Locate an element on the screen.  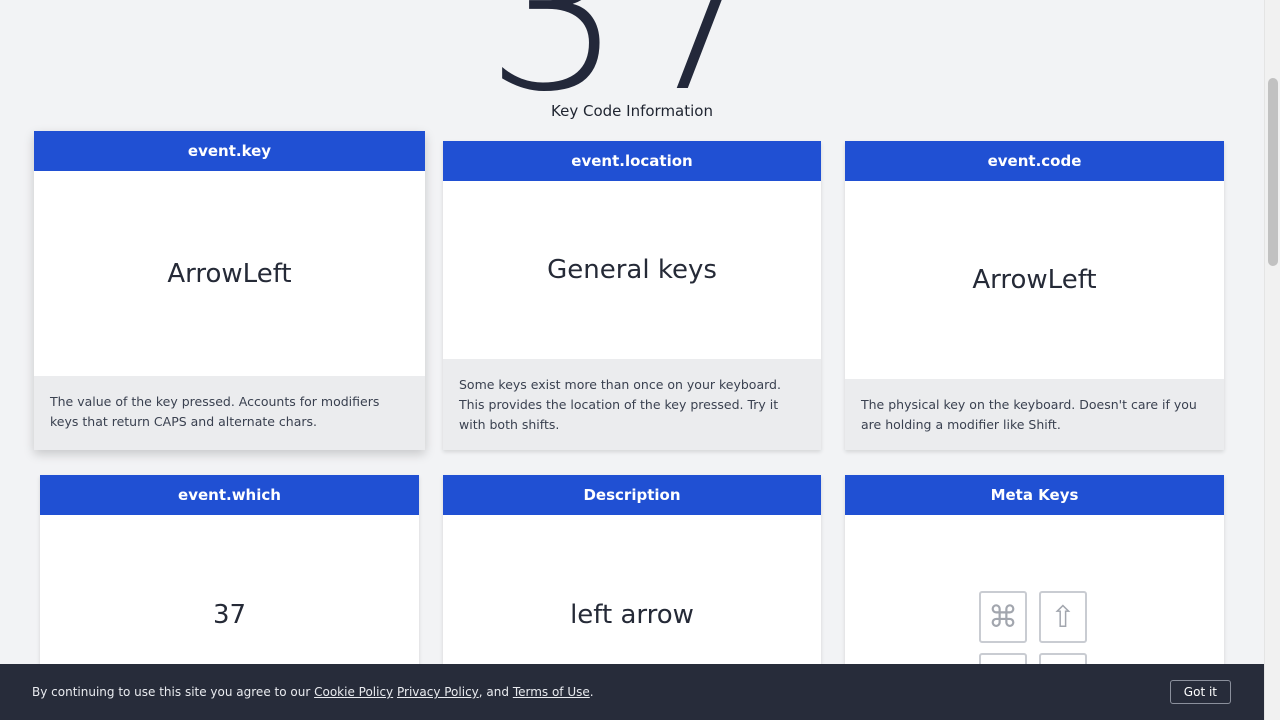
card-description: Description left arrow is located at coordinates (632, 585).